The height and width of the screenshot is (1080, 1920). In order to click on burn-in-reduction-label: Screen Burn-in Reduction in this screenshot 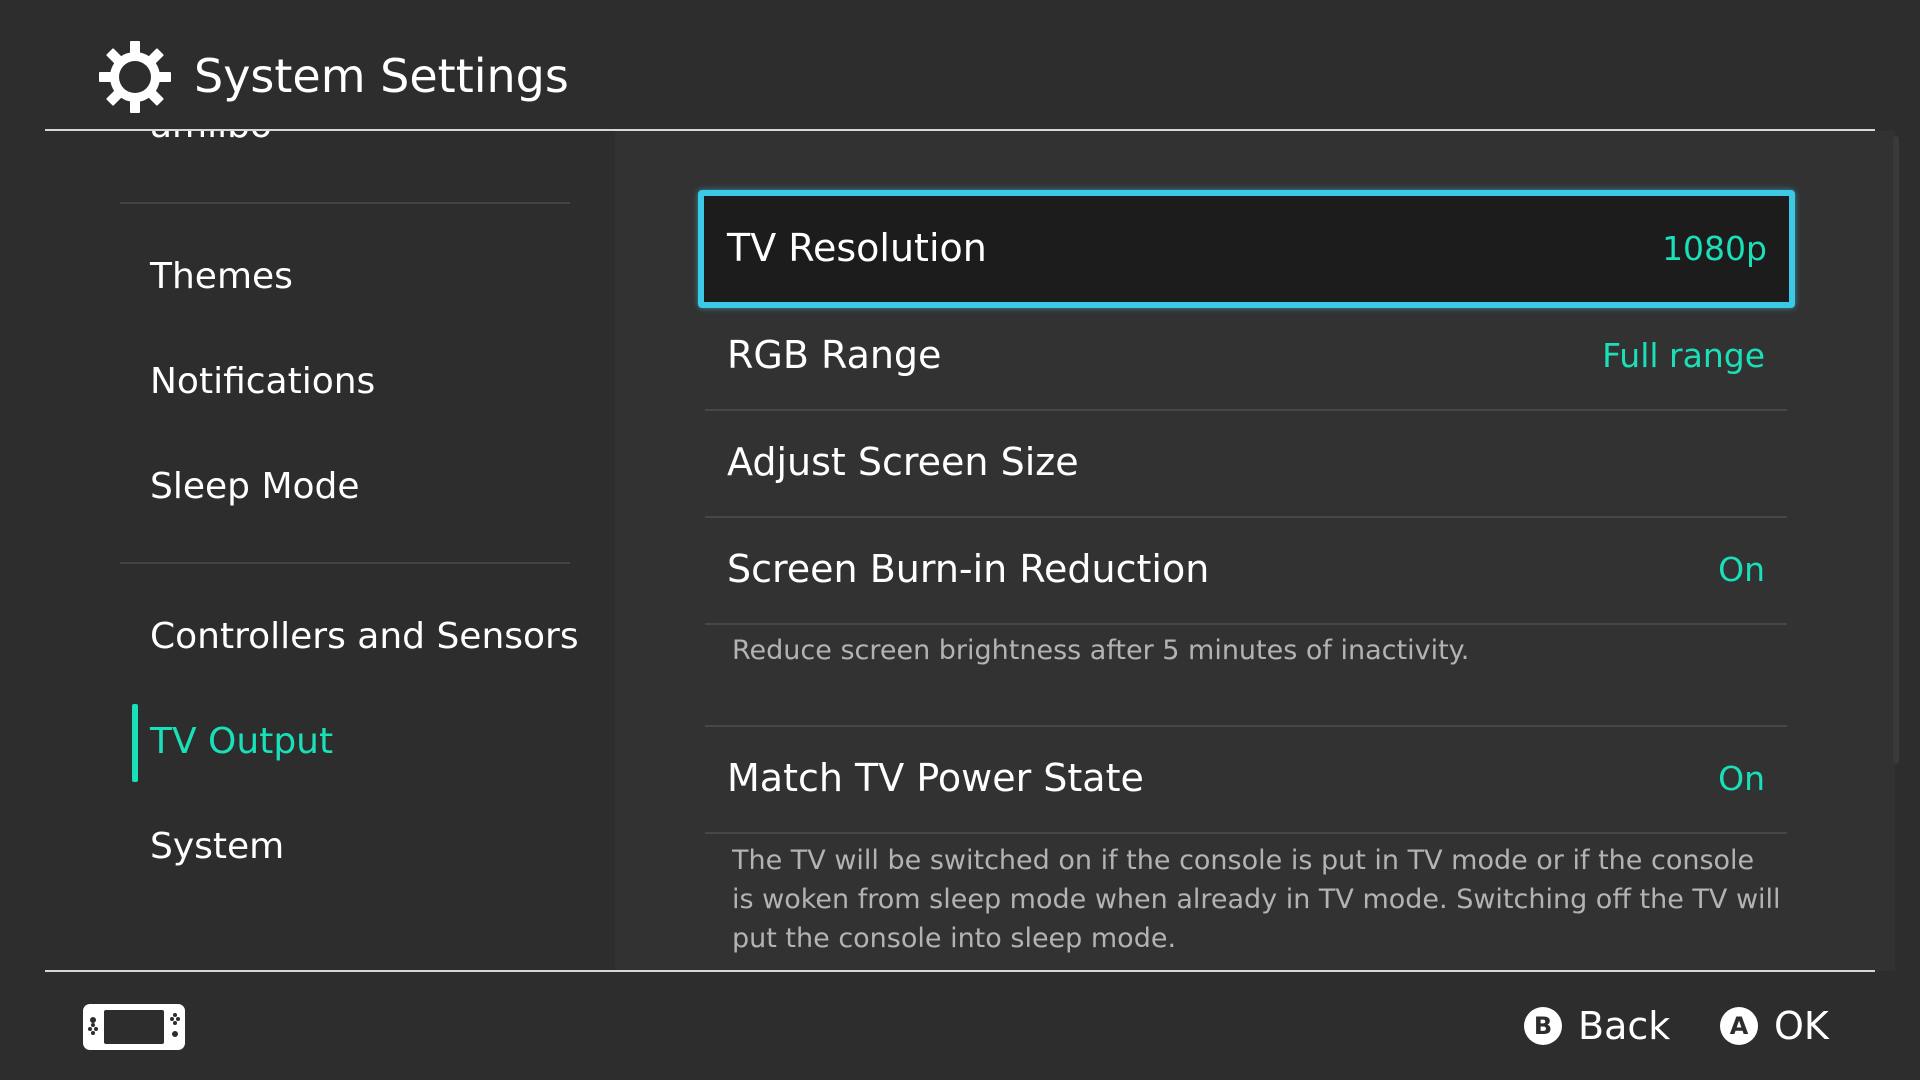, I will do `click(968, 569)`.